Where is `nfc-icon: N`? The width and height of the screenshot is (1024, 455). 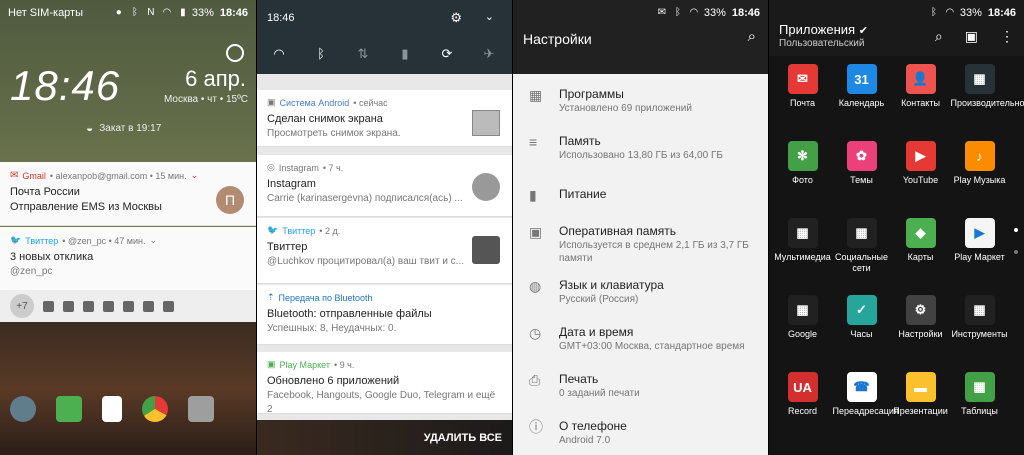 nfc-icon: N is located at coordinates (151, 12).